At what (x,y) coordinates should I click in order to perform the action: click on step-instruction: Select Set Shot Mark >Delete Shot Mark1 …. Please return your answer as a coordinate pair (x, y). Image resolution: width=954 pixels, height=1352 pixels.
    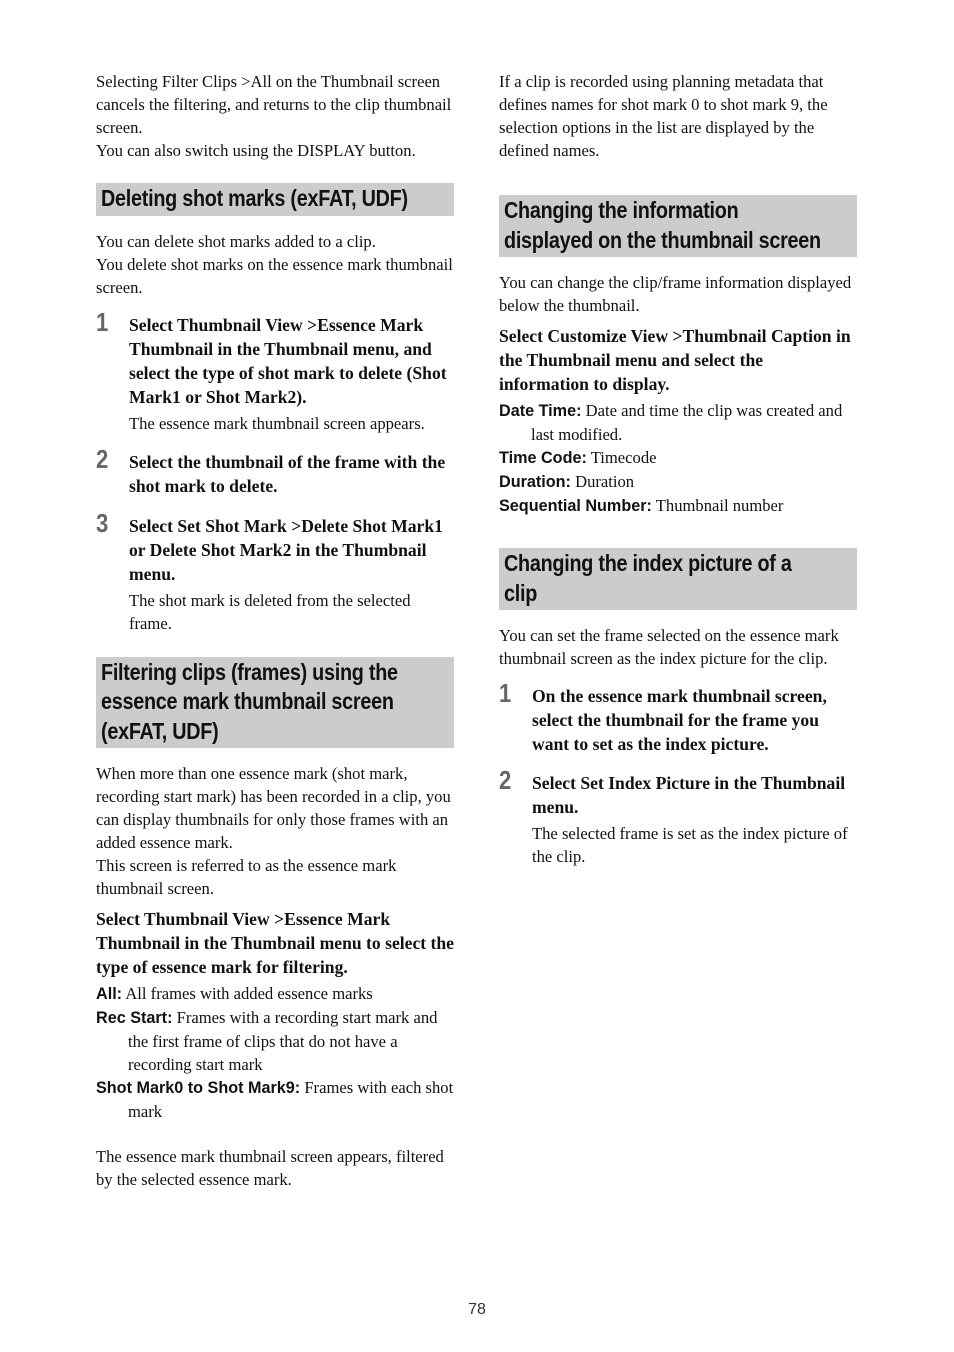
    Looking at the image, I should click on (286, 549).